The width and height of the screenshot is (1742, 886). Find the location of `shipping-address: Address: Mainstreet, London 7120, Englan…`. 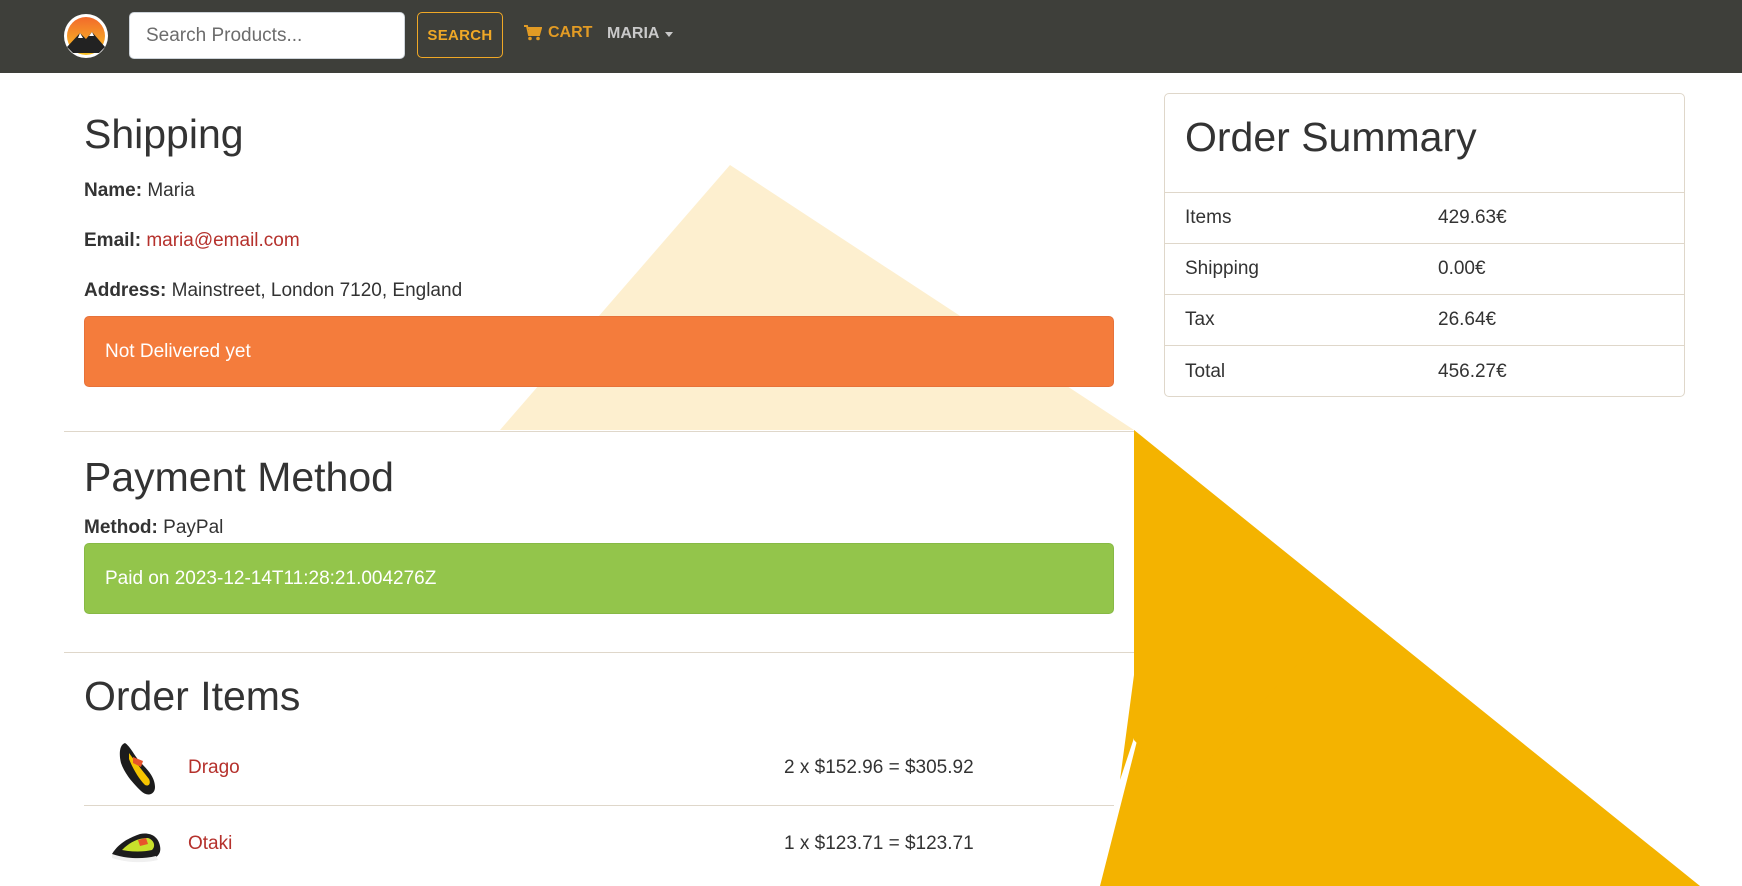

shipping-address: Address: Mainstreet, London 7120, Englan… is located at coordinates (599, 291).